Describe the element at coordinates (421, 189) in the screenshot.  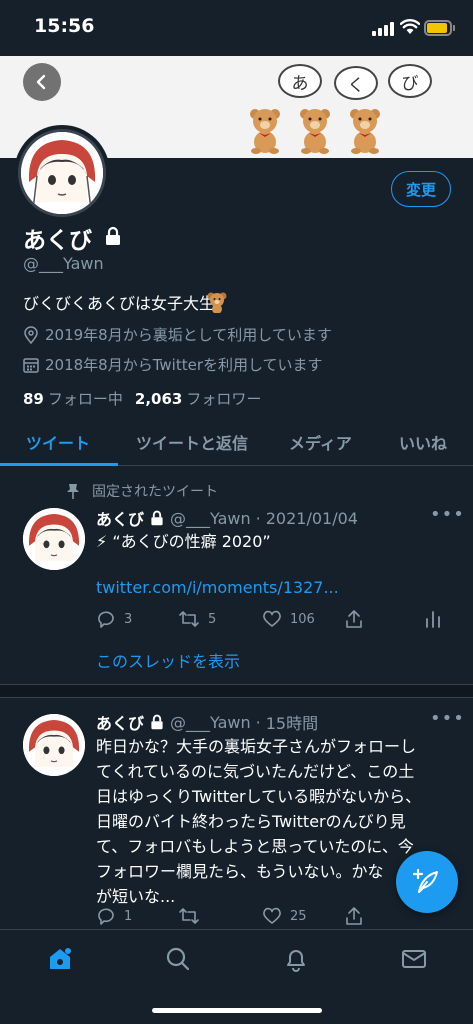
I see `edit-profile-button: 変更` at that location.